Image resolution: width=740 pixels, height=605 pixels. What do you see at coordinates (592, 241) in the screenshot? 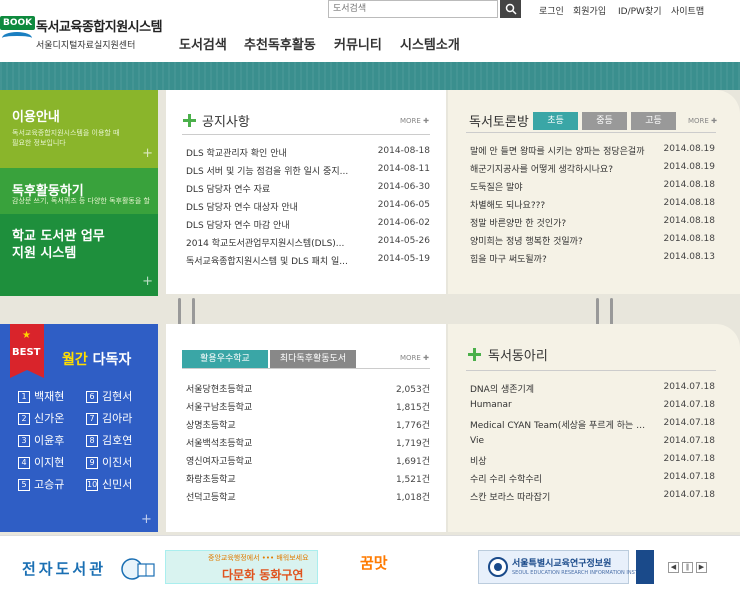
I see `debate-item: 양미희는 정녕 행복한 것일까? 2014.08.18` at bounding box center [592, 241].